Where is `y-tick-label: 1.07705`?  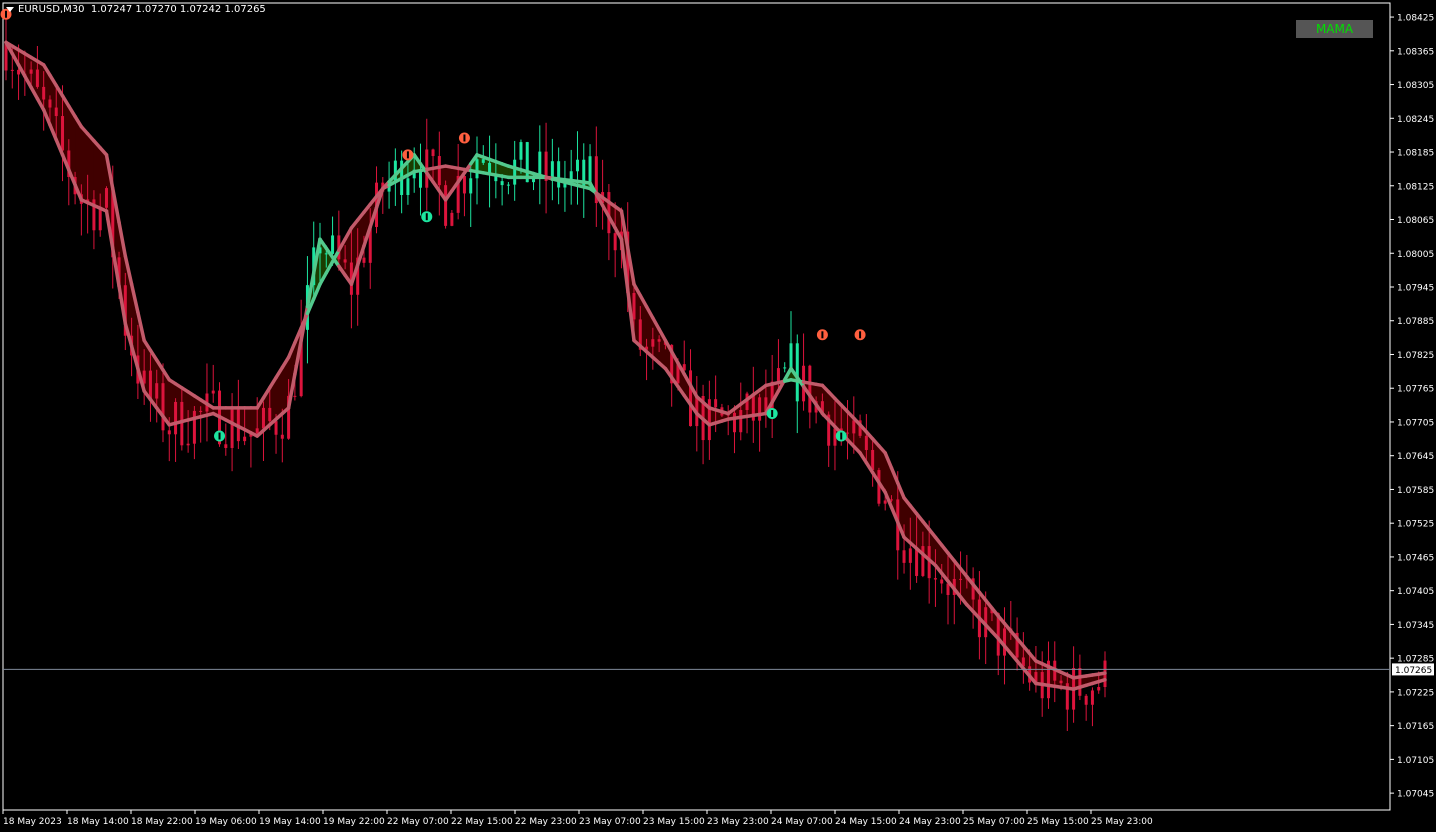
y-tick-label: 1.07705 is located at coordinates (1415, 423).